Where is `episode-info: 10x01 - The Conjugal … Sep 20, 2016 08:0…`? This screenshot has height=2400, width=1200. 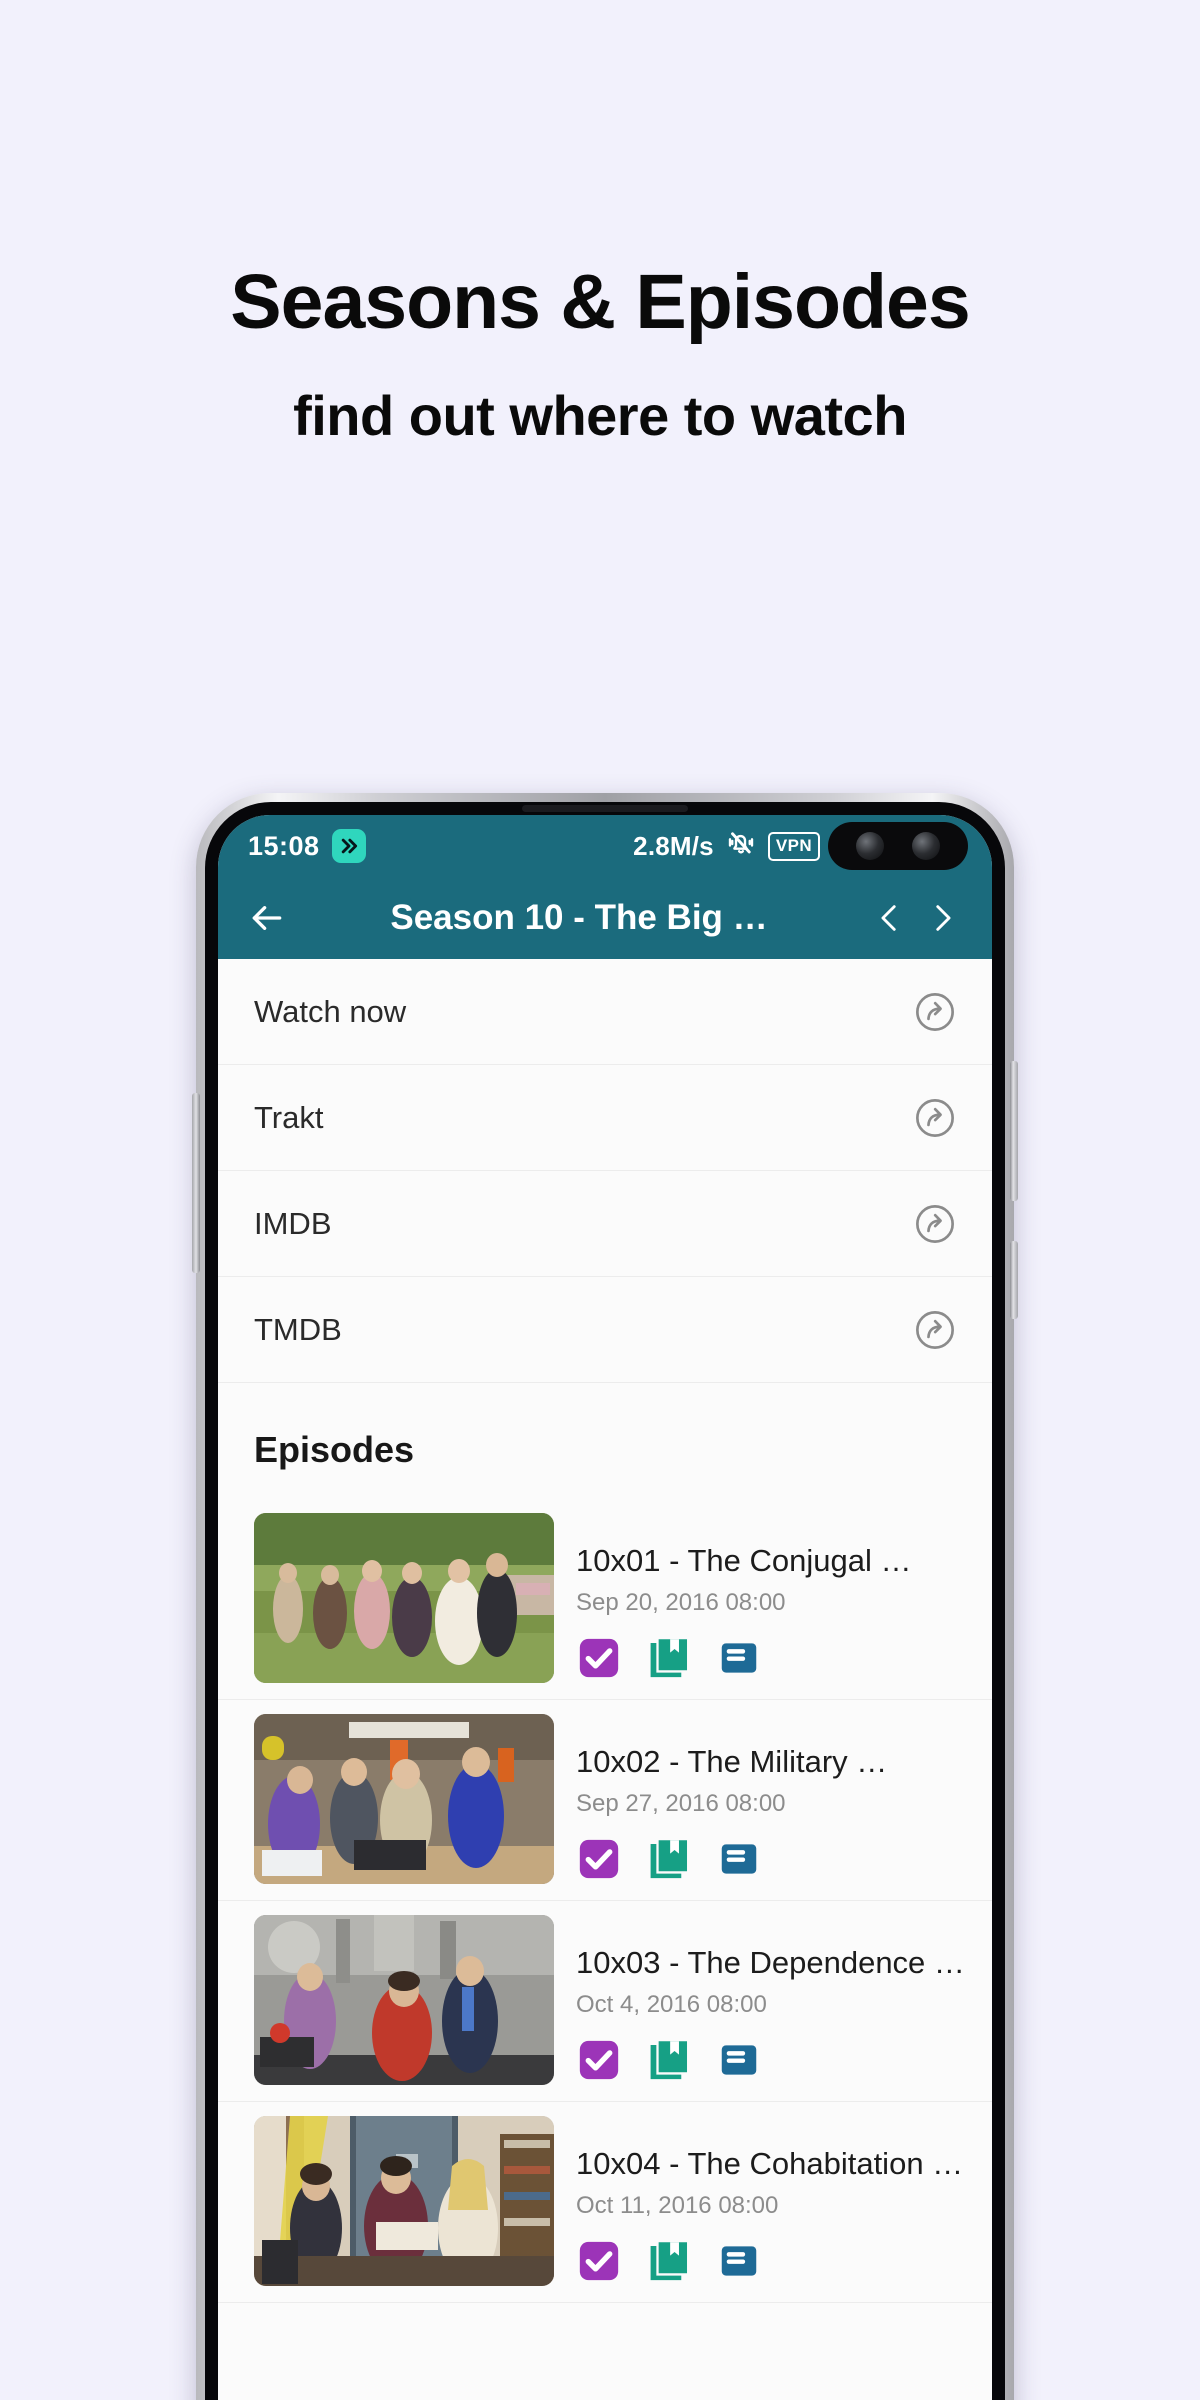 episode-info: 10x01 - The Conjugal … Sep 20, 2016 08:0… is located at coordinates (761, 1598).